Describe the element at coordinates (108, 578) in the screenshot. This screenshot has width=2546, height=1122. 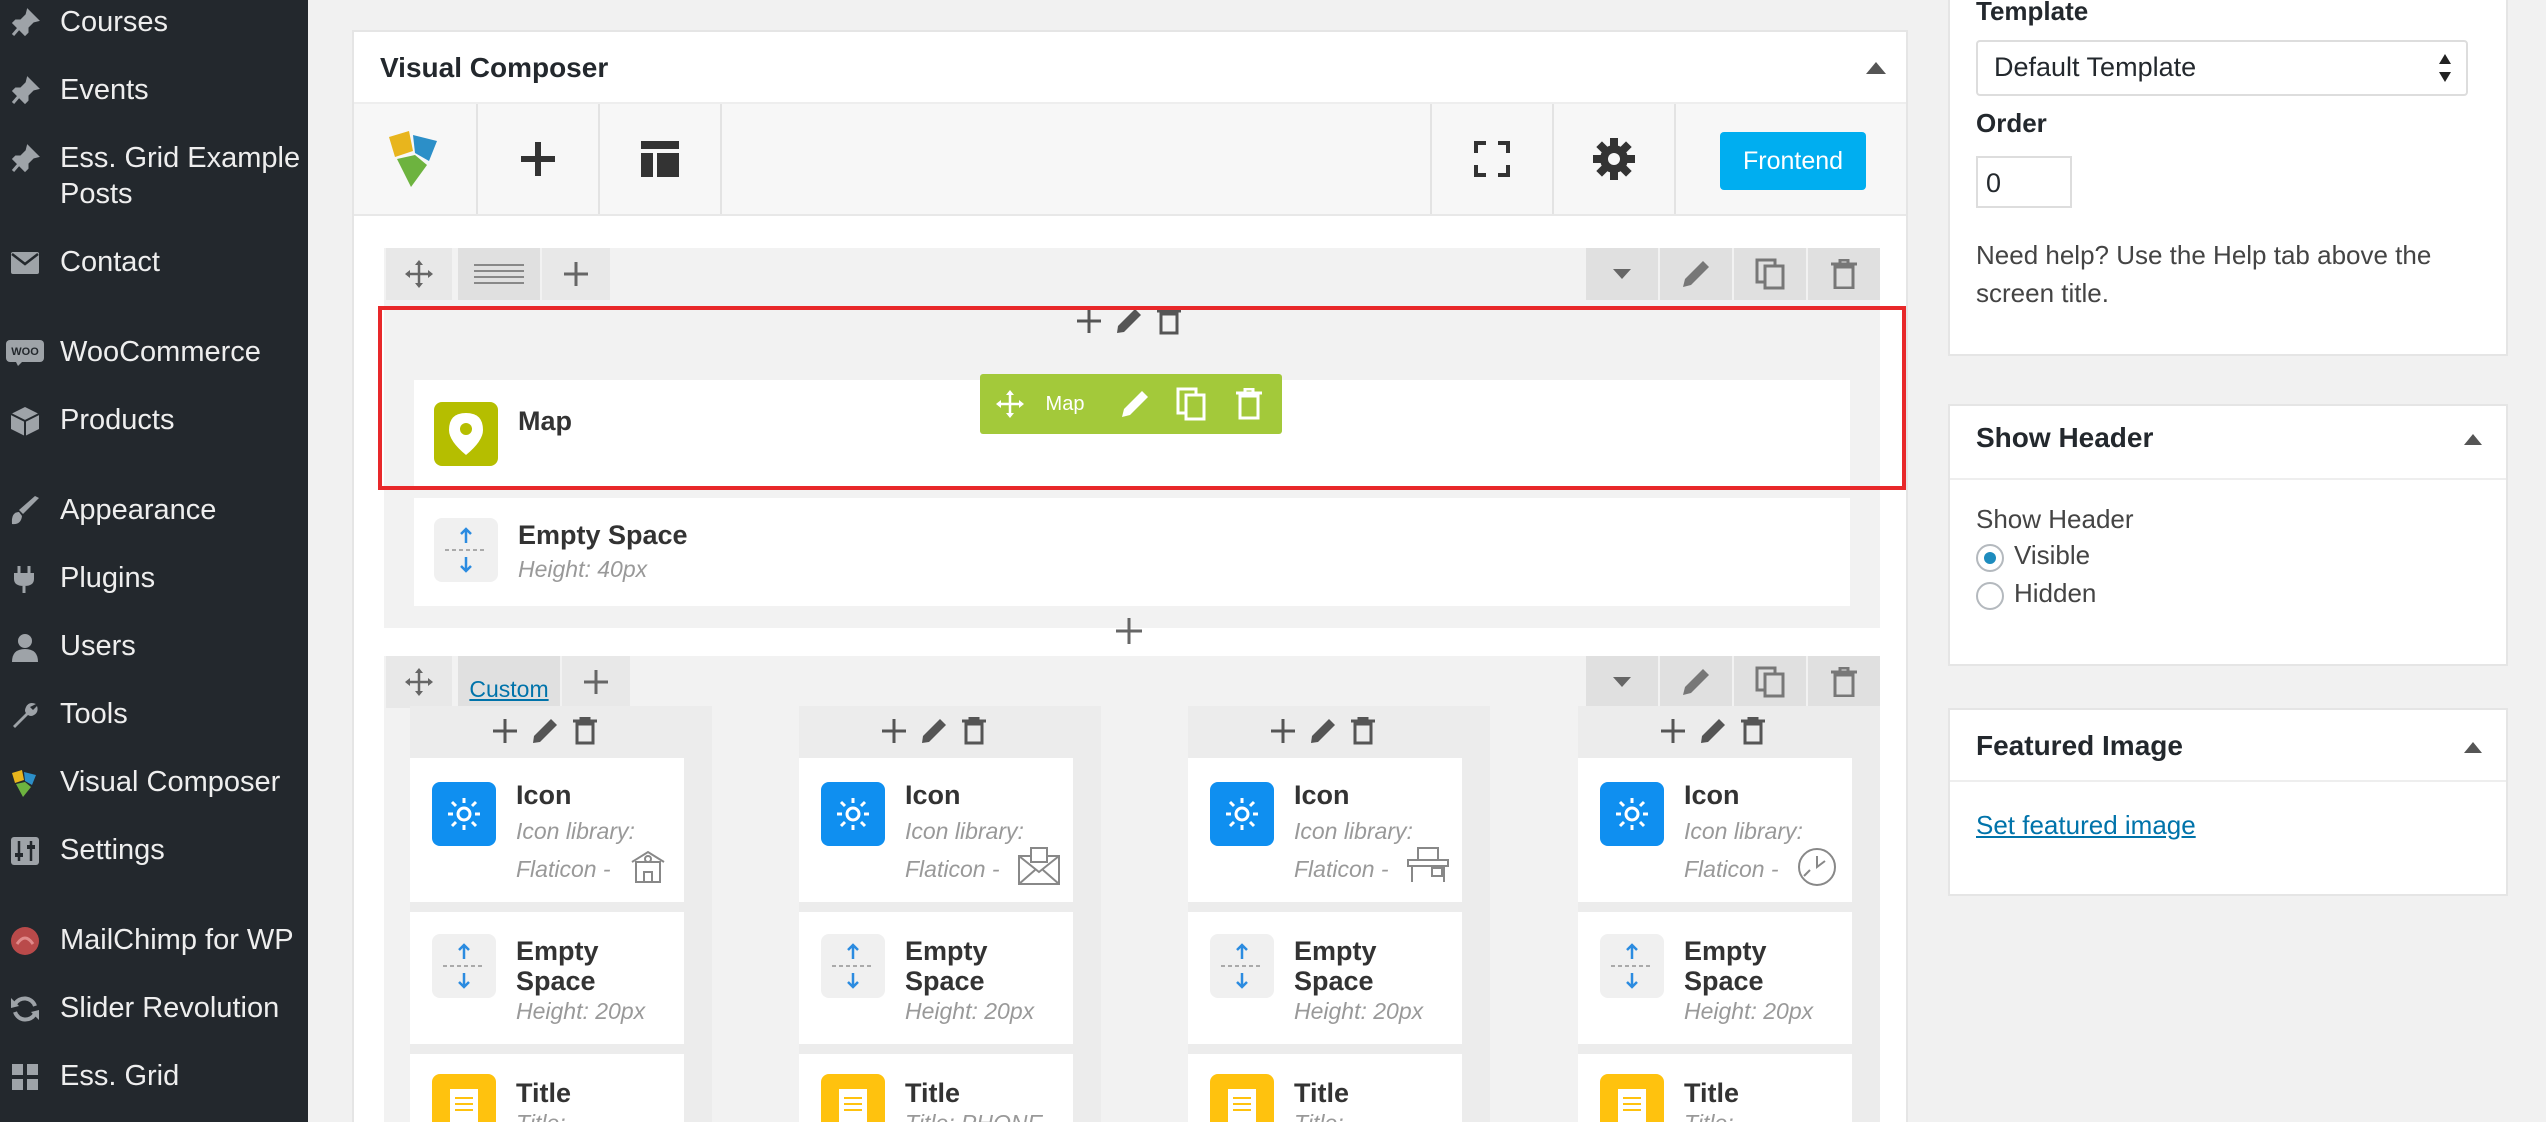
I see `sidebar-item-label: Plugins` at that location.